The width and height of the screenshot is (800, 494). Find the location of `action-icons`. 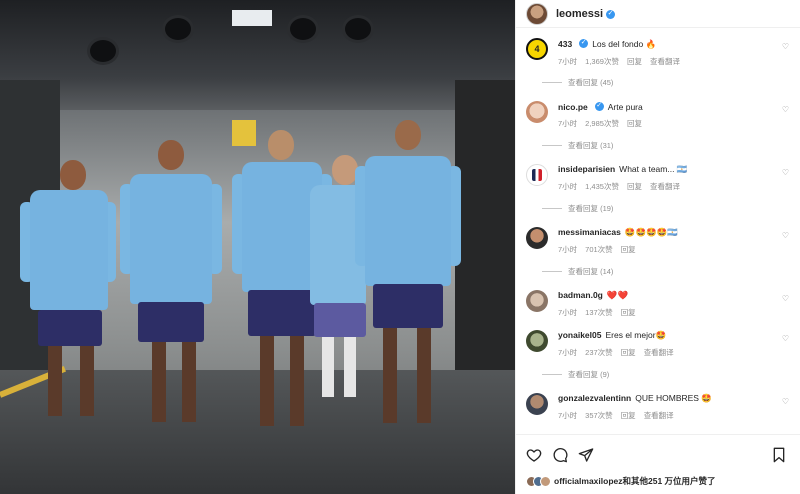

action-icons is located at coordinates (560, 455).